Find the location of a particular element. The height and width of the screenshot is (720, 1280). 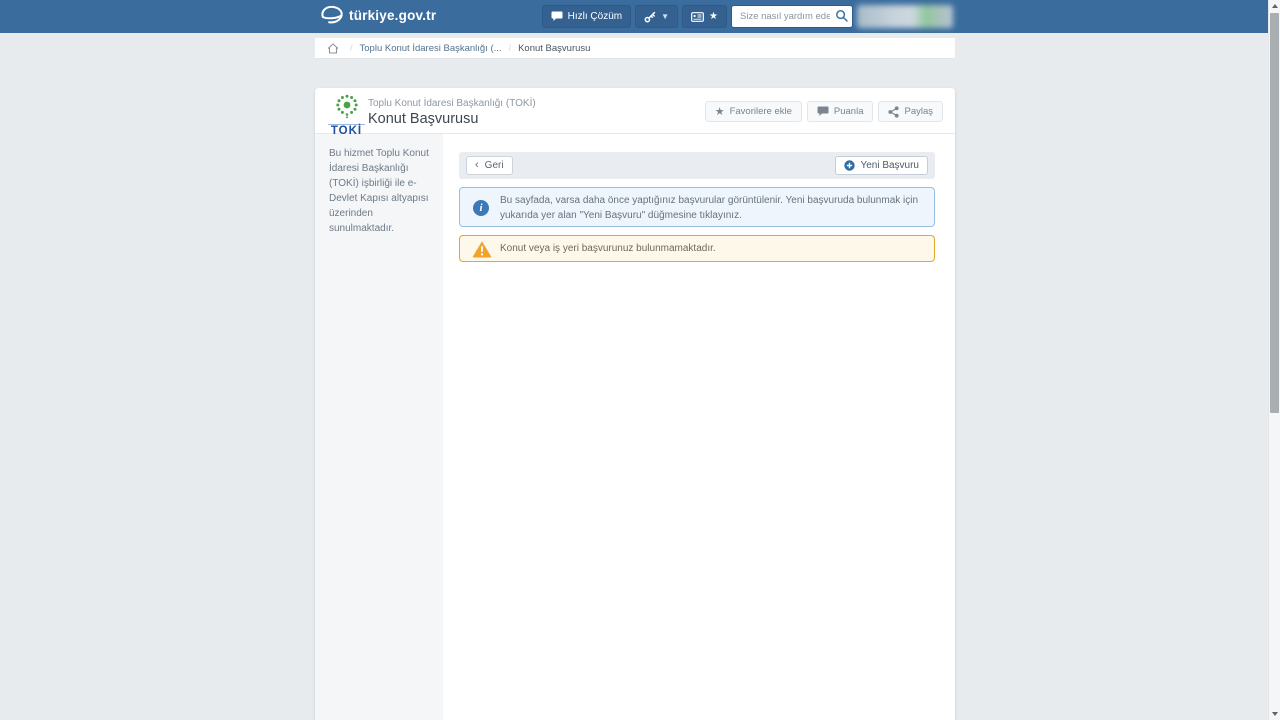

scrollbar-thumb is located at coordinates (1274, 213).